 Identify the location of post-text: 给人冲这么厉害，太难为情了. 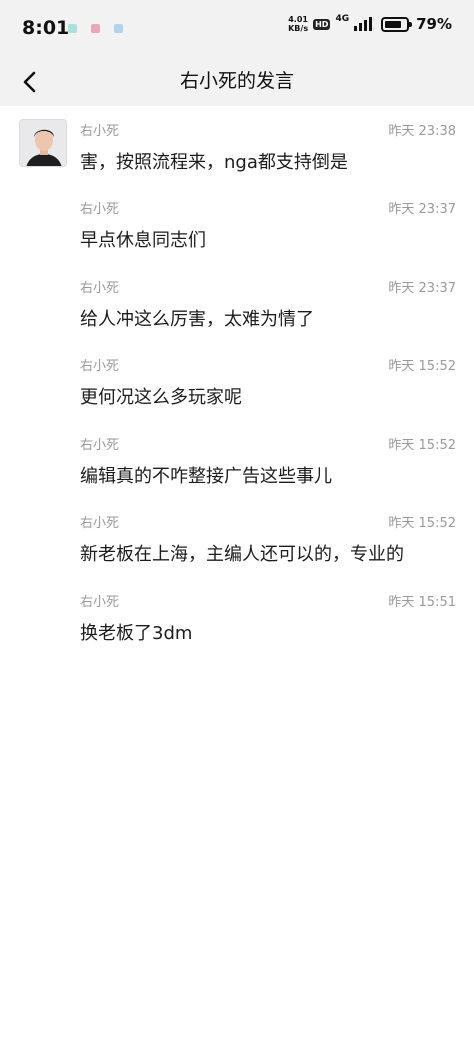
(197, 319).